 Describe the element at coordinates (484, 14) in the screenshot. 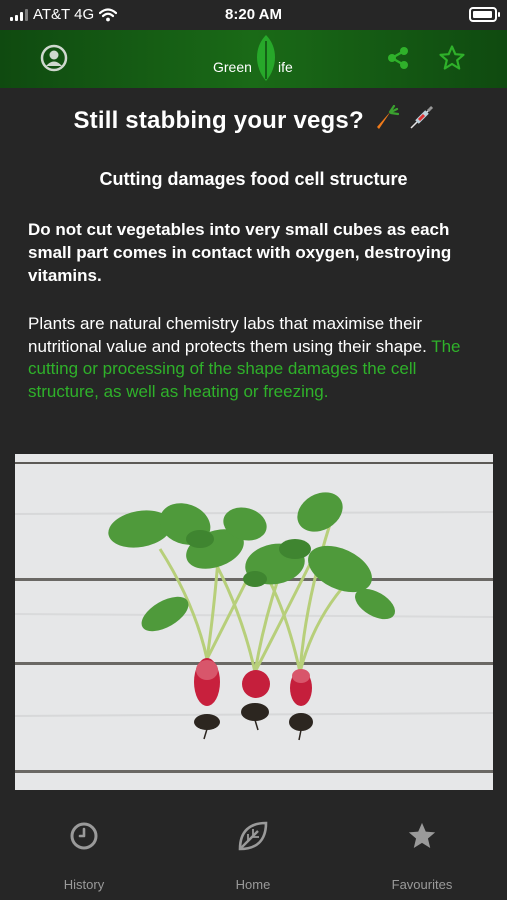

I see `battery-icon` at that location.